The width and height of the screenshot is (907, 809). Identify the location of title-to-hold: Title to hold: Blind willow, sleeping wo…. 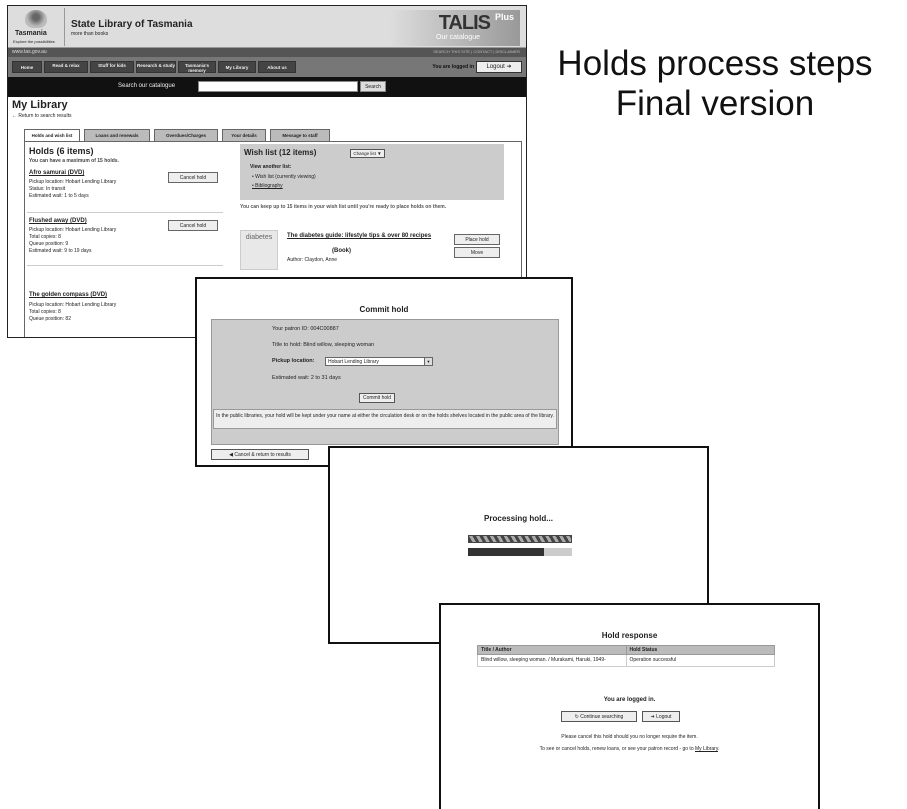
(323, 345).